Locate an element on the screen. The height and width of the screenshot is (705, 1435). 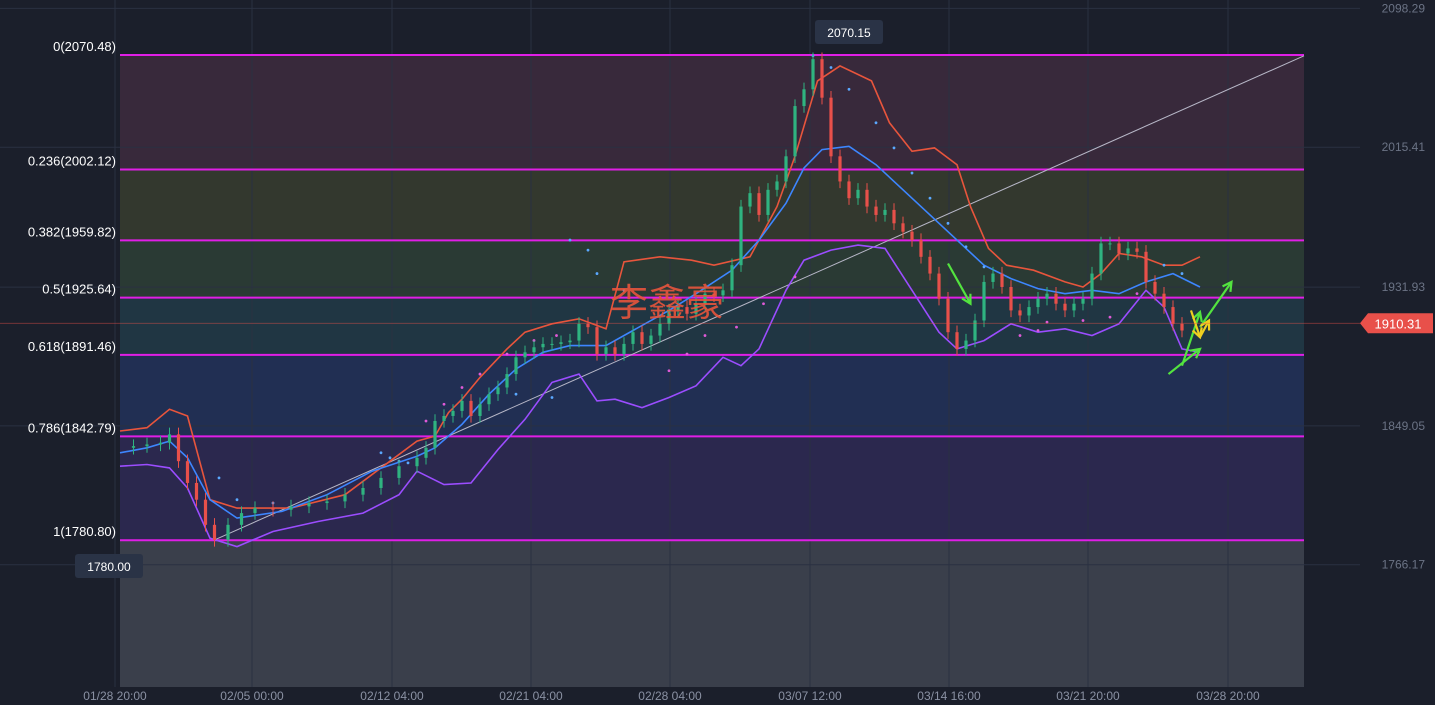
current-price-tag: 1910.31 is located at coordinates (1396, 323).